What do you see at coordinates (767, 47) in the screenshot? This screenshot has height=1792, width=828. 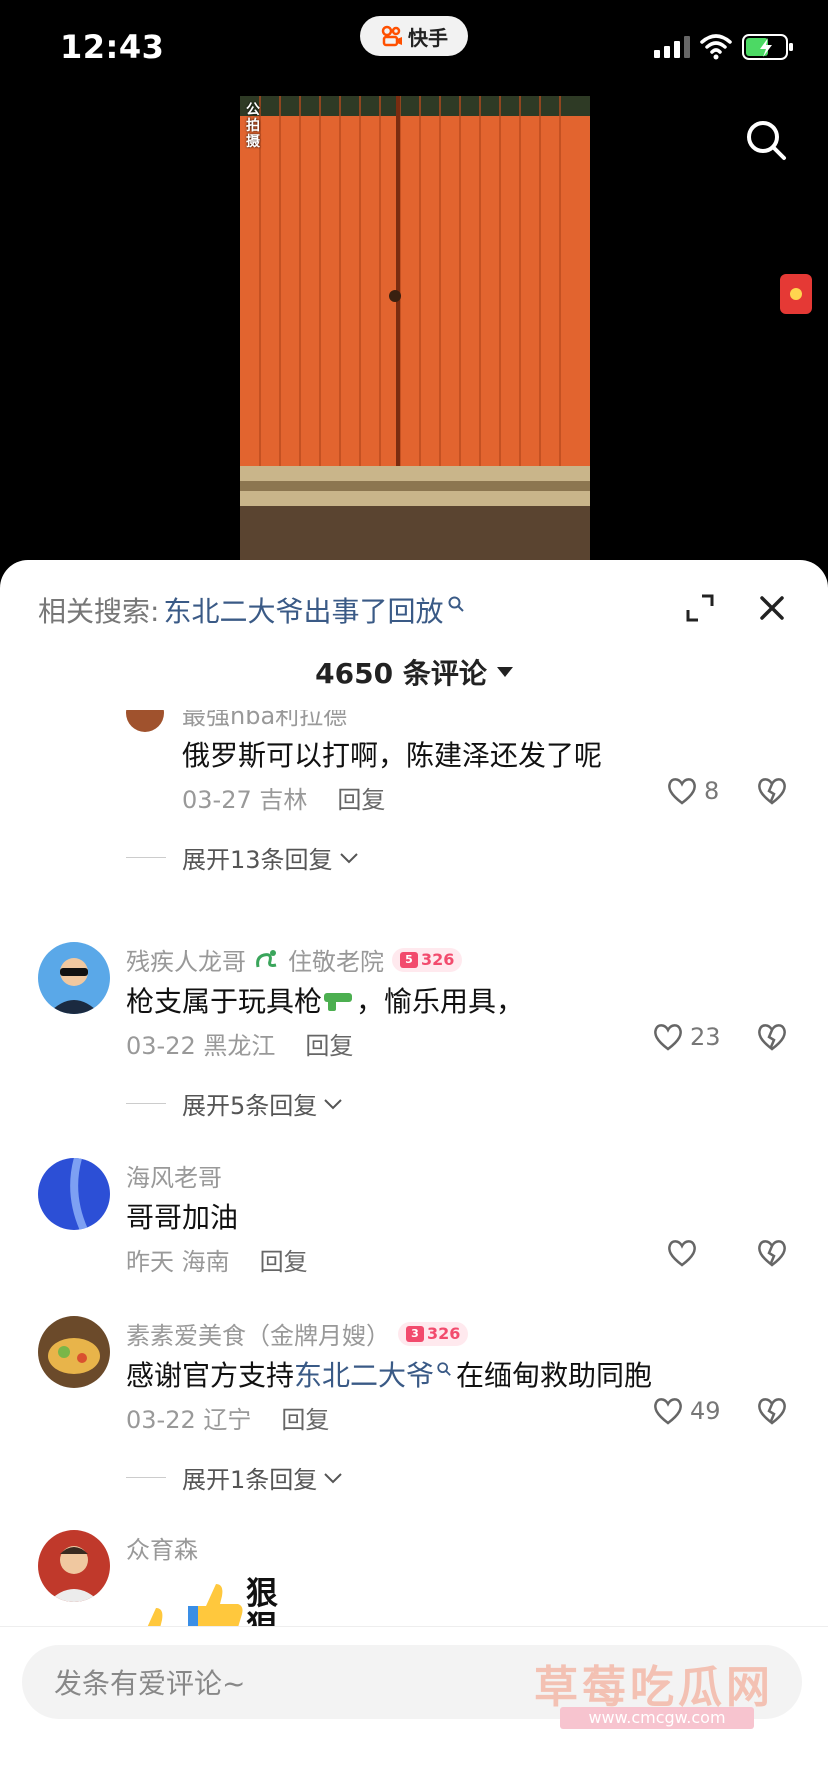 I see `battery-icon` at bounding box center [767, 47].